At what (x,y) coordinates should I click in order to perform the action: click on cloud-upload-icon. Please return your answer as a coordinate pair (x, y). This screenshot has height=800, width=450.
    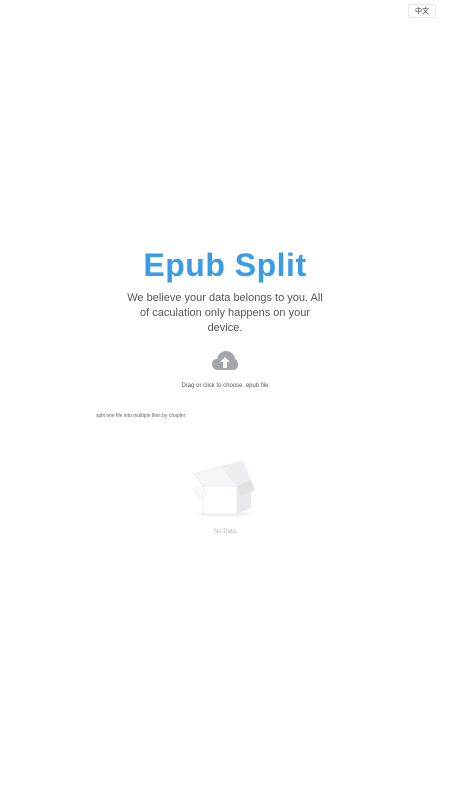
    Looking at the image, I should click on (225, 360).